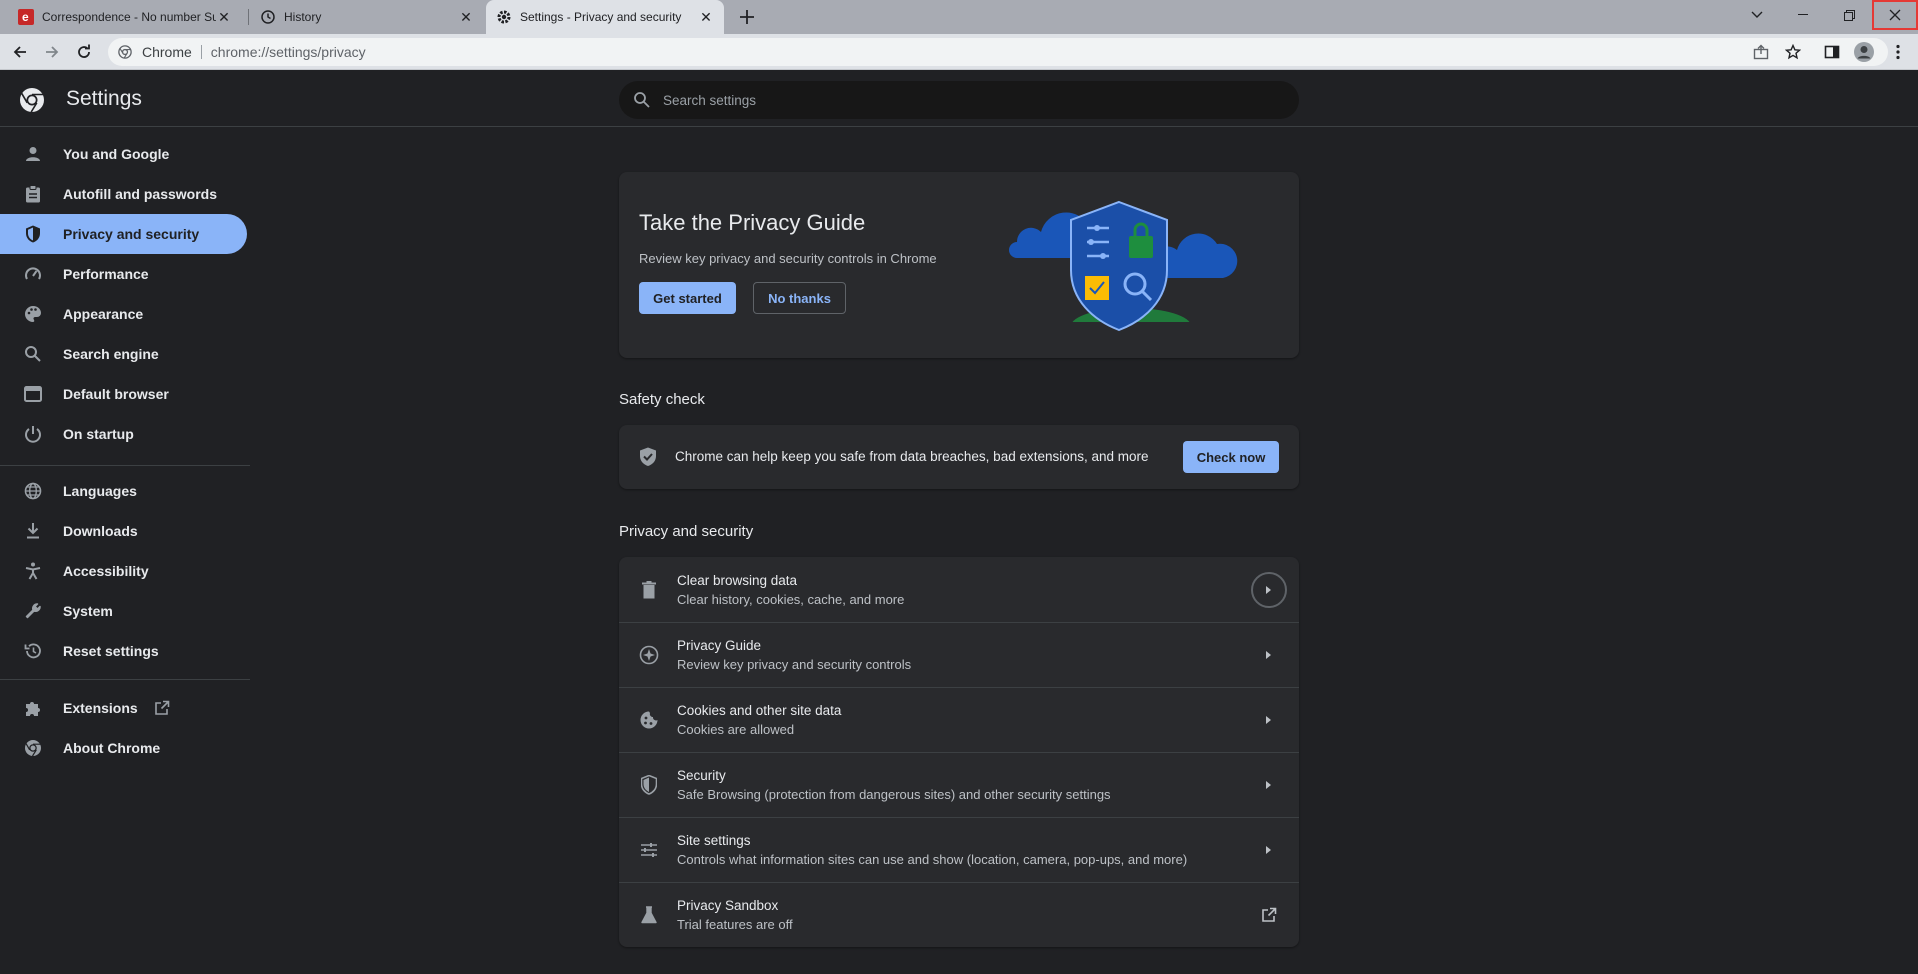 The height and width of the screenshot is (974, 1918). I want to click on person-icon, so click(33, 154).